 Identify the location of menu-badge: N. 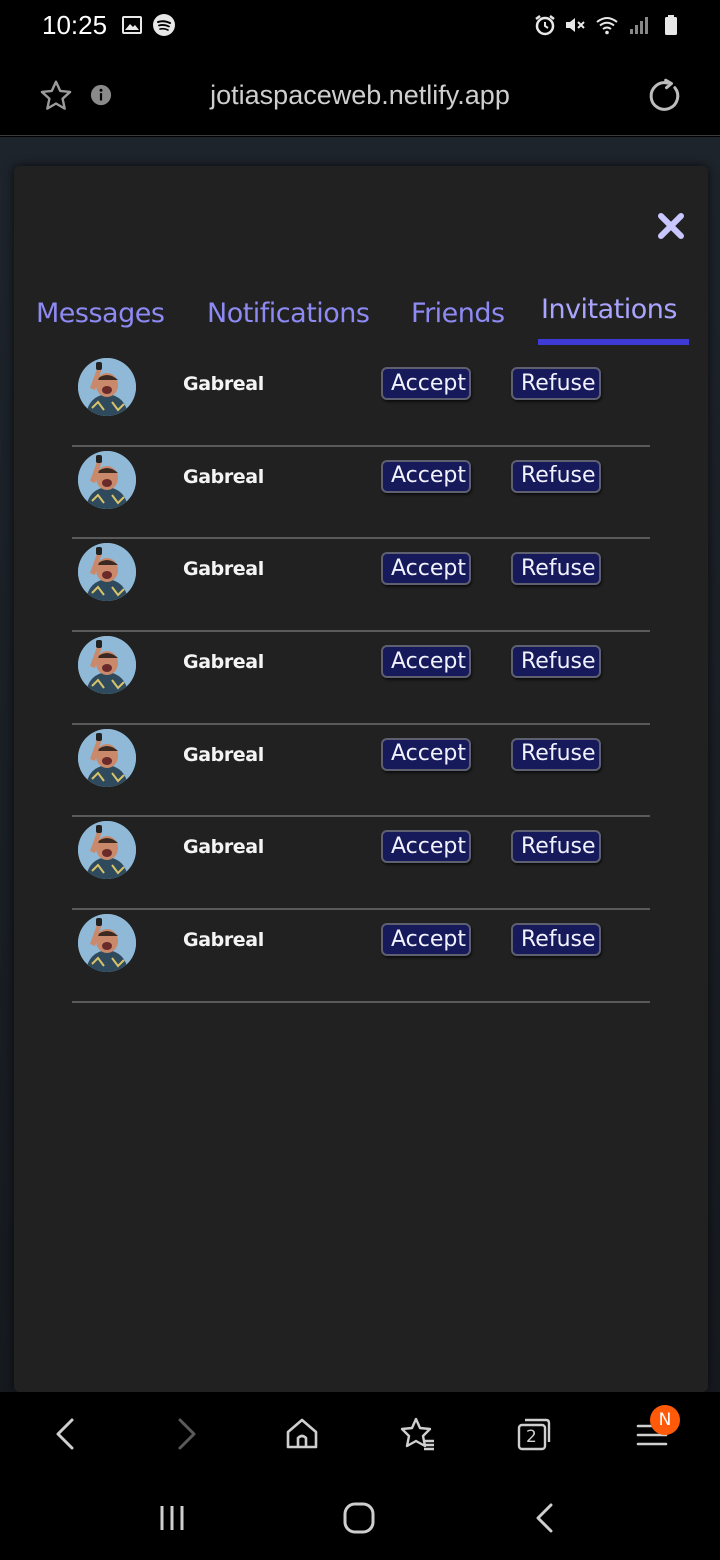
(665, 1420).